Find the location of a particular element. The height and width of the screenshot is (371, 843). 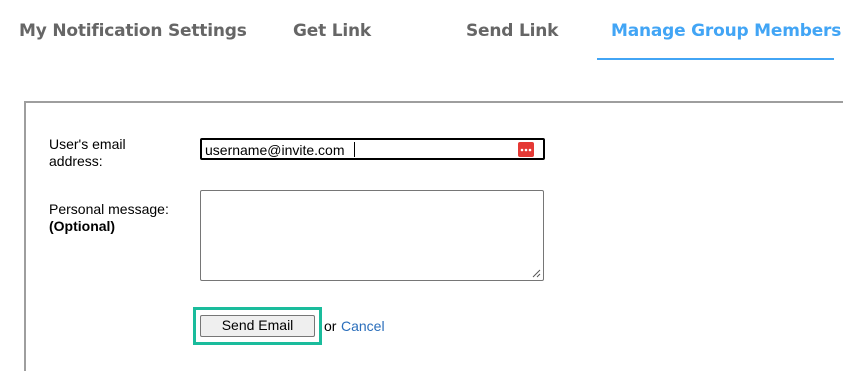

or-text: or is located at coordinates (330, 326).